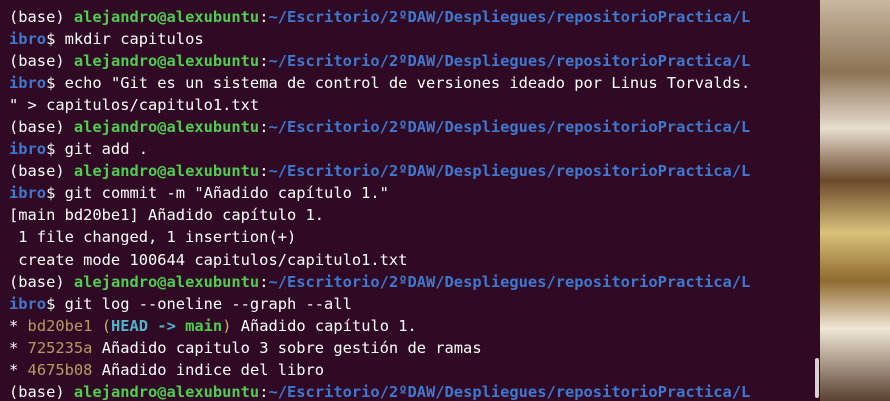  I want to click on terminal-text-segment: 4675b08, so click(60, 369).